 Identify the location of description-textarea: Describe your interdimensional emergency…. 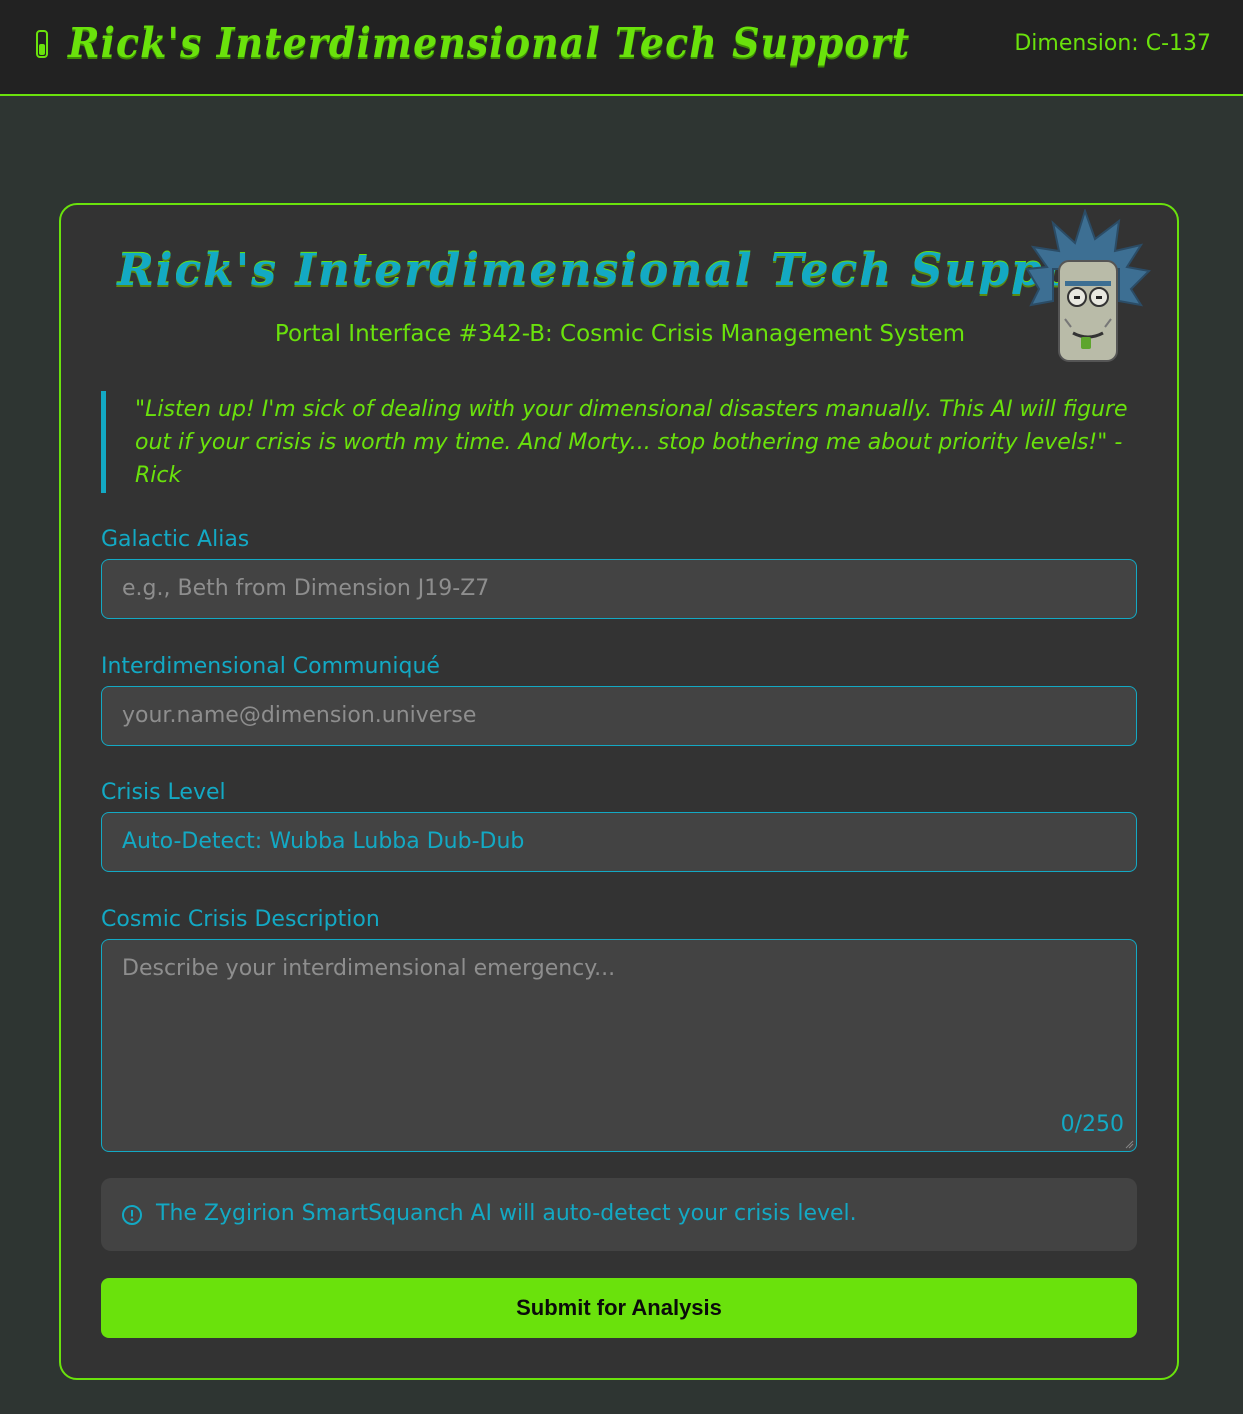
(619, 1045).